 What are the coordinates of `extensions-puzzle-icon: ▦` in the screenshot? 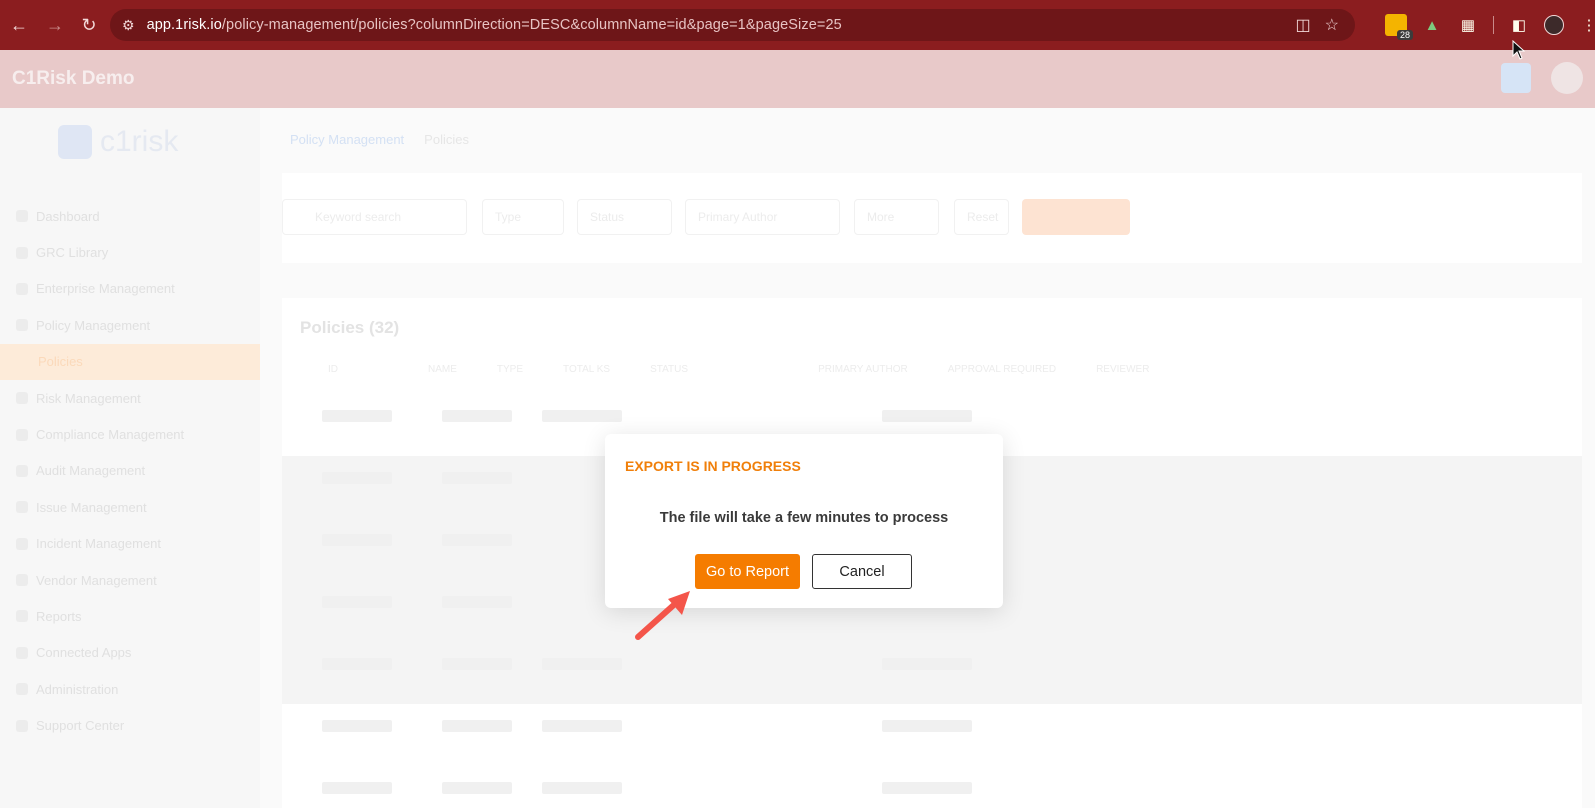 It's located at (1468, 25).